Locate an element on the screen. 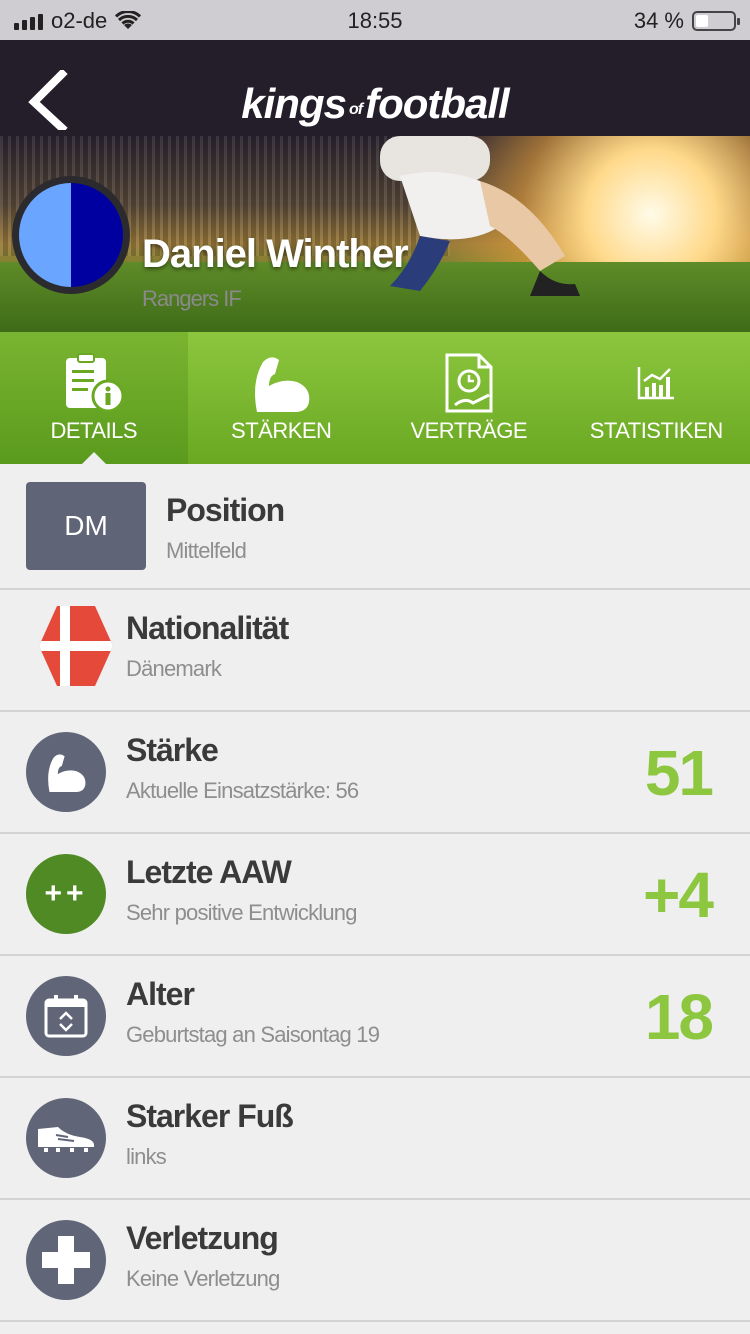 The height and width of the screenshot is (1334, 750). plus-icon is located at coordinates (66, 1260).